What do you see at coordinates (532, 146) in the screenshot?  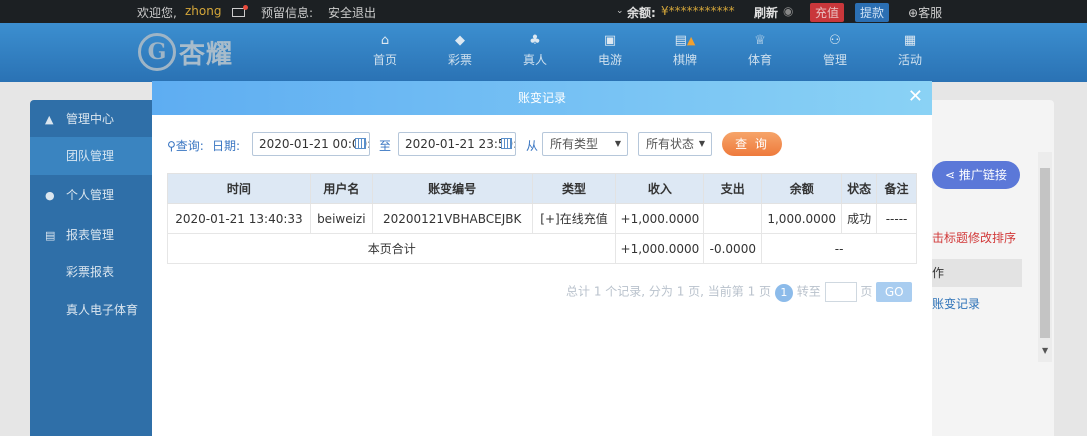 I see `from-label: 从` at bounding box center [532, 146].